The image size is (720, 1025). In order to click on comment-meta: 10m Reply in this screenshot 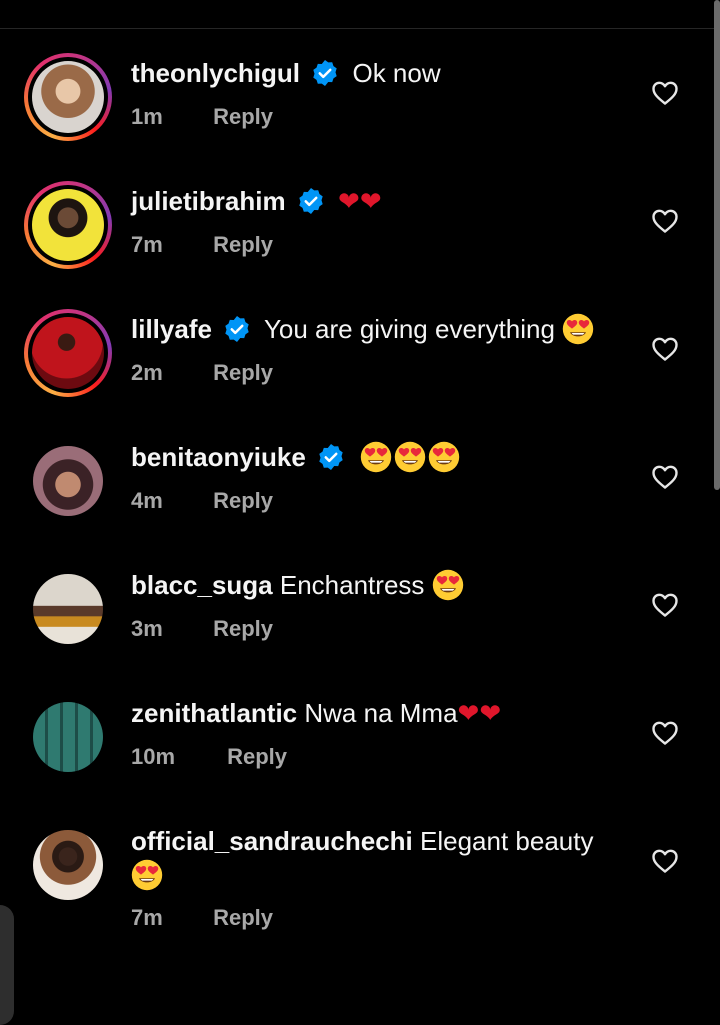, I will do `click(209, 757)`.